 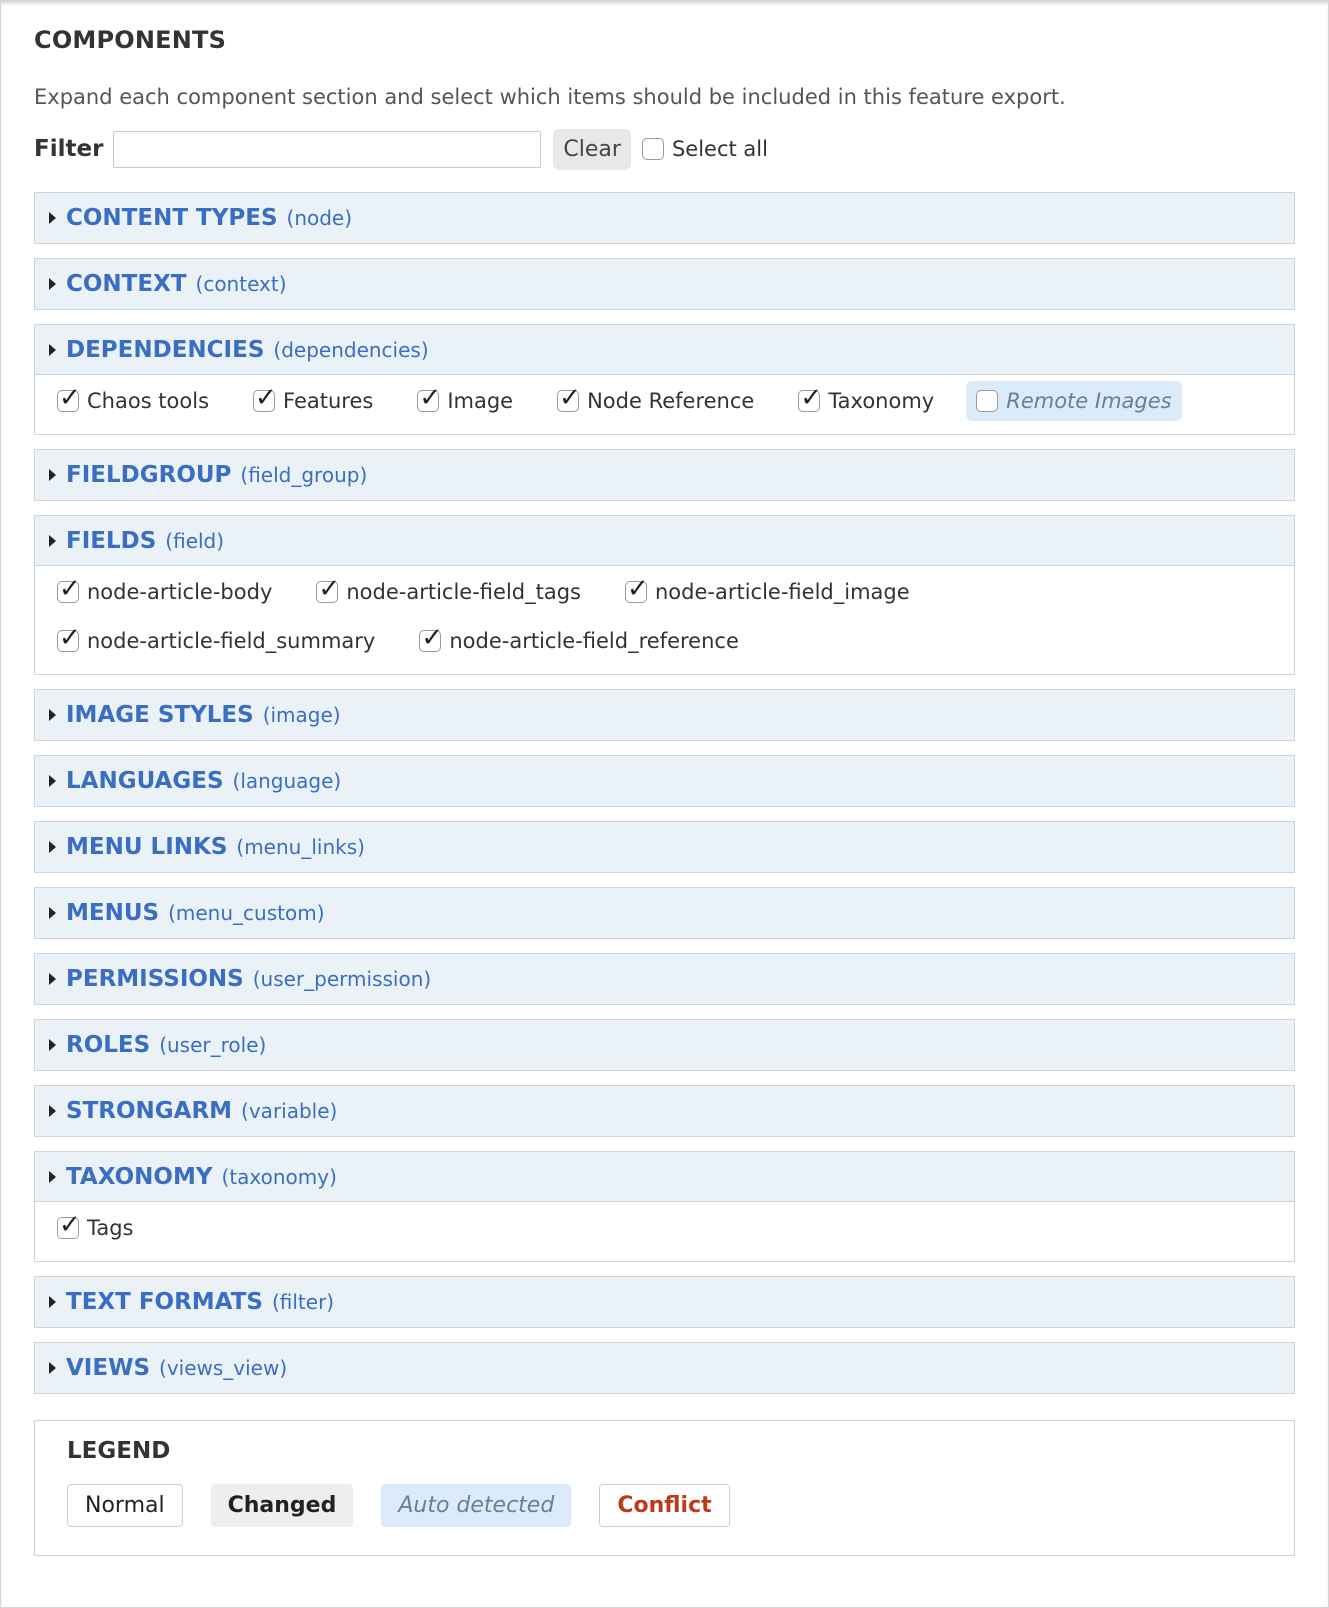 I want to click on section-machine-name: (language), so click(x=287, y=781).